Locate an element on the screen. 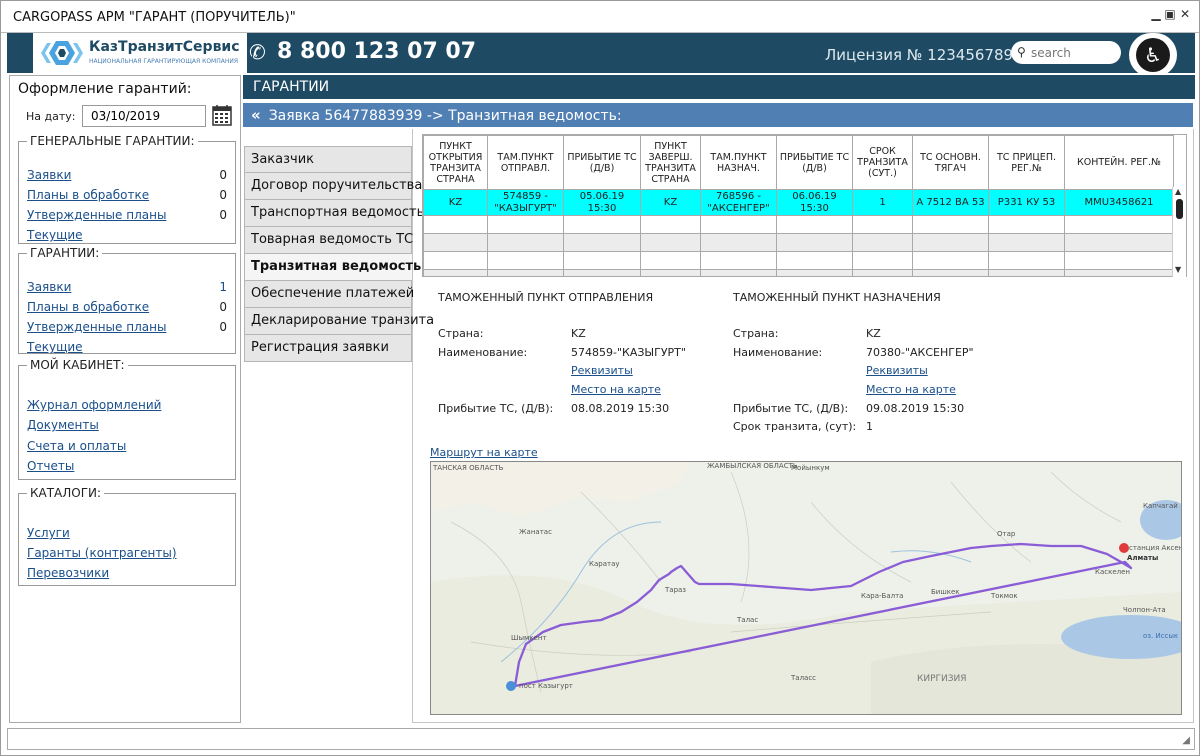 This screenshot has height=756, width=1200. list-item: Текущие is located at coordinates (127, 237).